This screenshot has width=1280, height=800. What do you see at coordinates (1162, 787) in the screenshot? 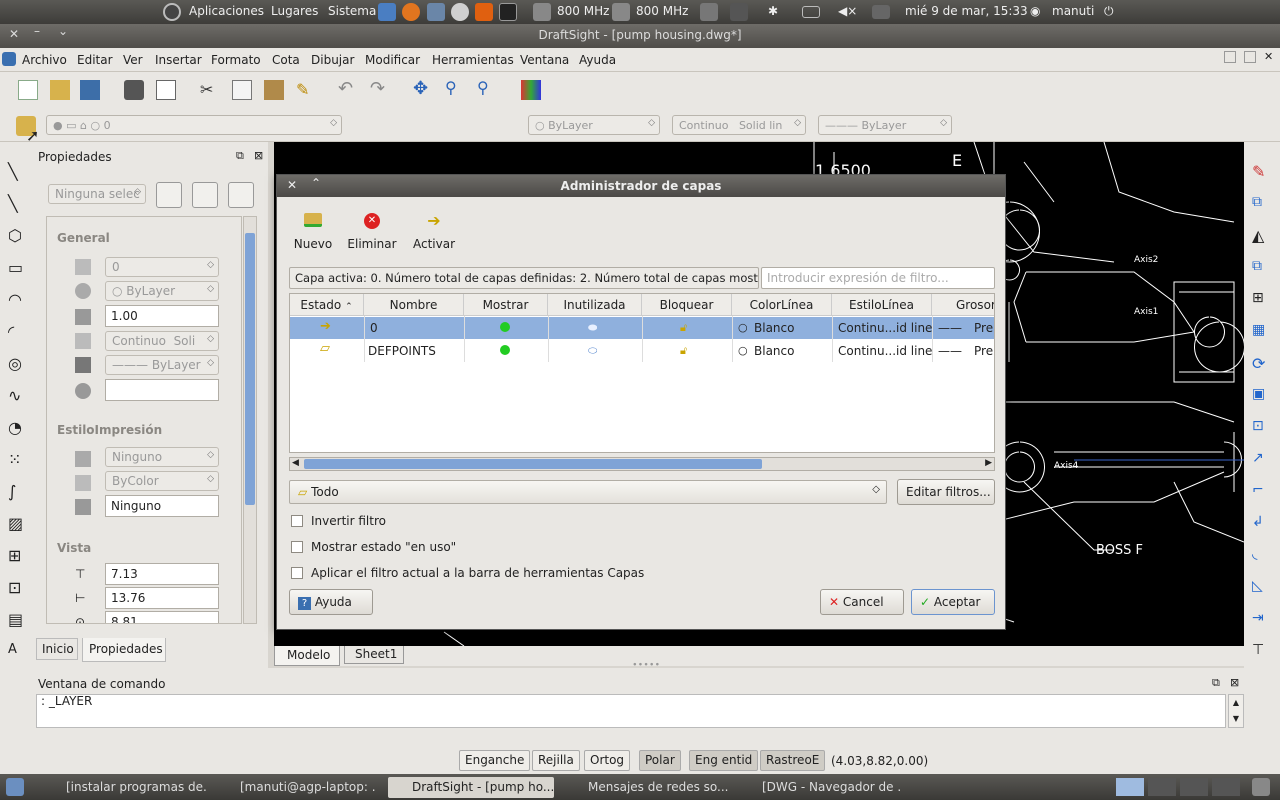
I see `workspace-2-icon` at bounding box center [1162, 787].